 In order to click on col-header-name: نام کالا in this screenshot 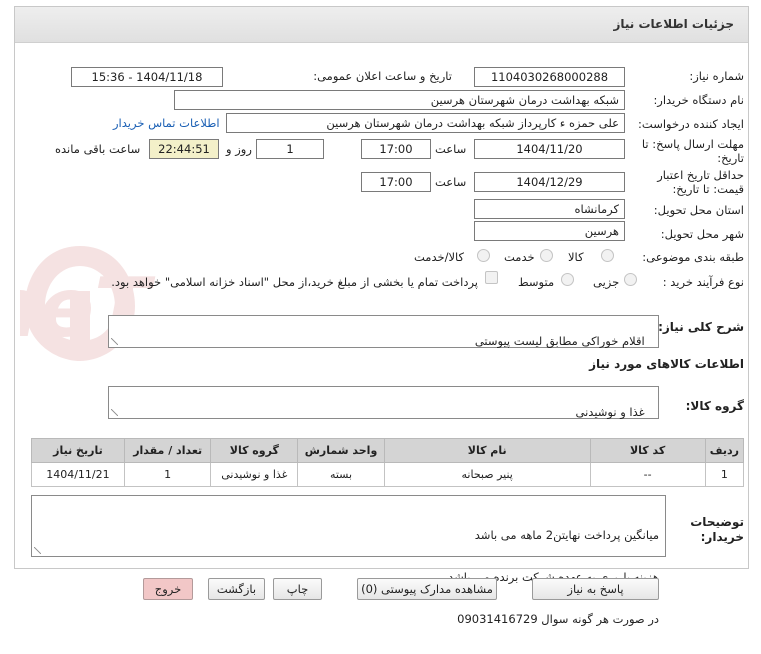, I will do `click(487, 450)`.